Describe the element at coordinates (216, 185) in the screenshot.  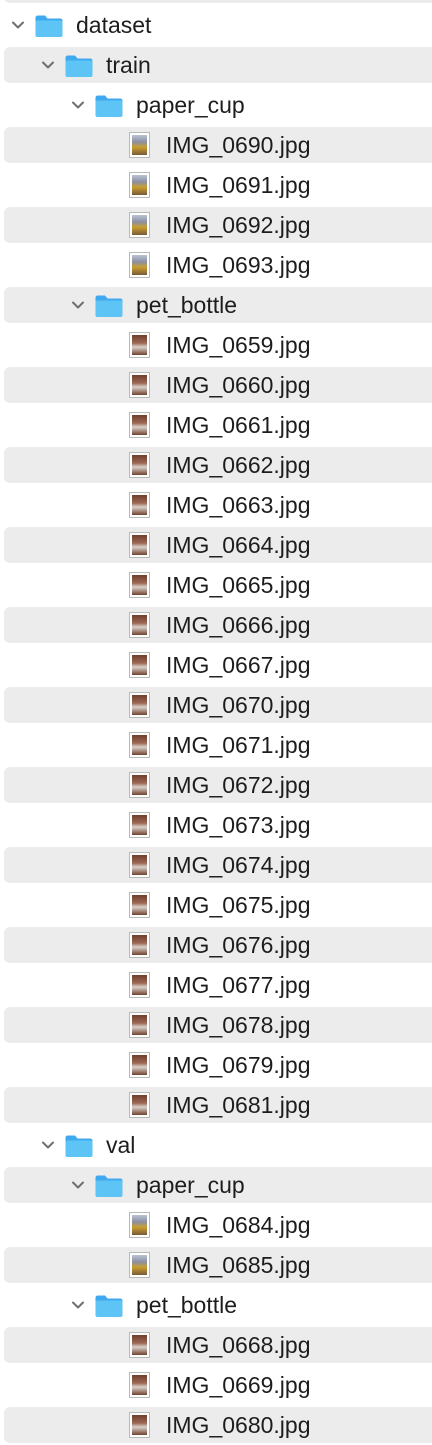
I see `file-row: IMG_0691.jpg` at that location.